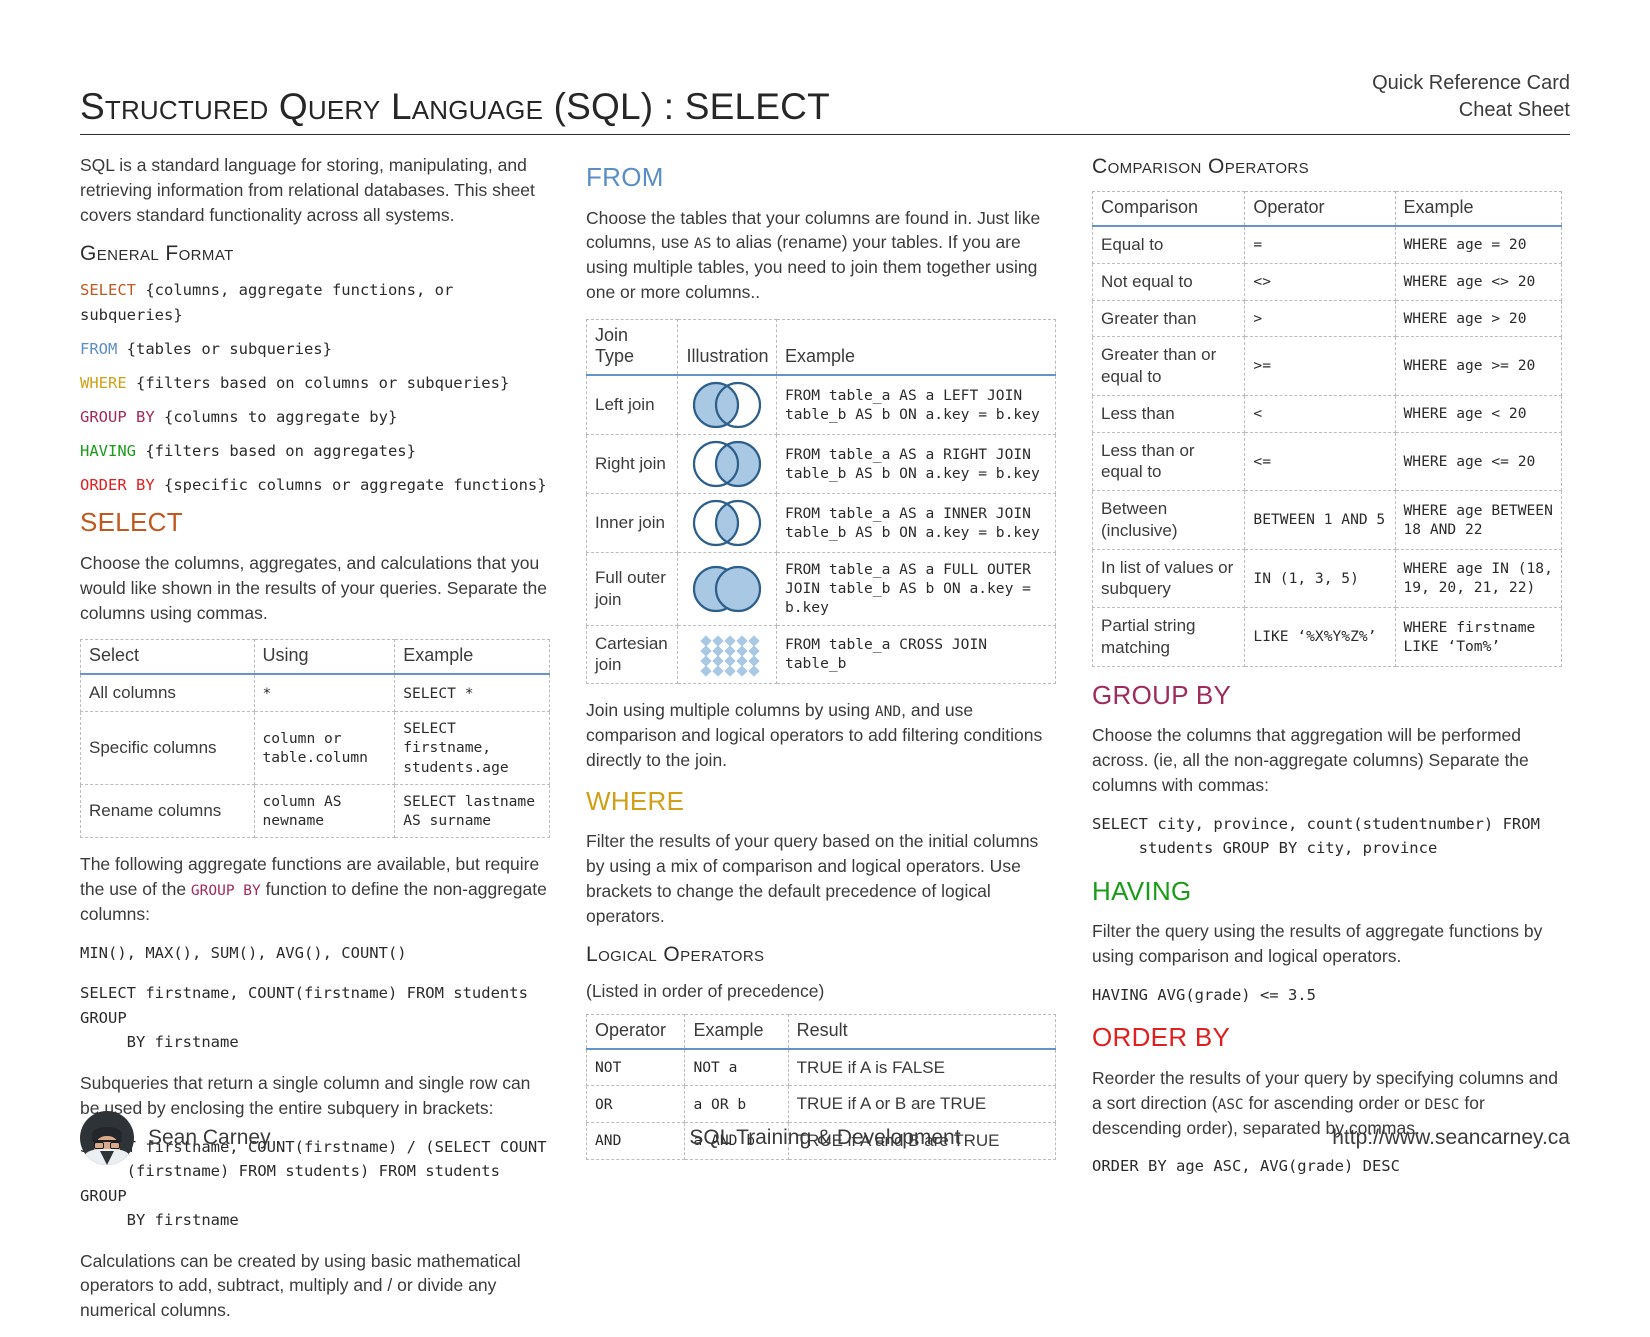  I want to click on cell-operator: BETWEEN 1 AND 5, so click(1320, 520).